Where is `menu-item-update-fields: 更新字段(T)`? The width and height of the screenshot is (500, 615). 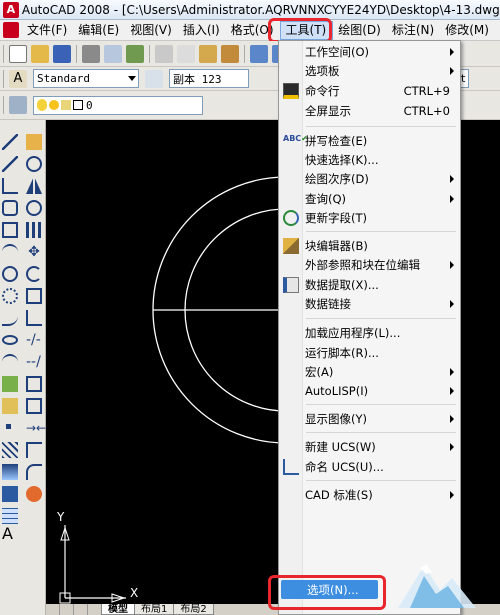 menu-item-update-fields: 更新字段(T) is located at coordinates (369, 217).